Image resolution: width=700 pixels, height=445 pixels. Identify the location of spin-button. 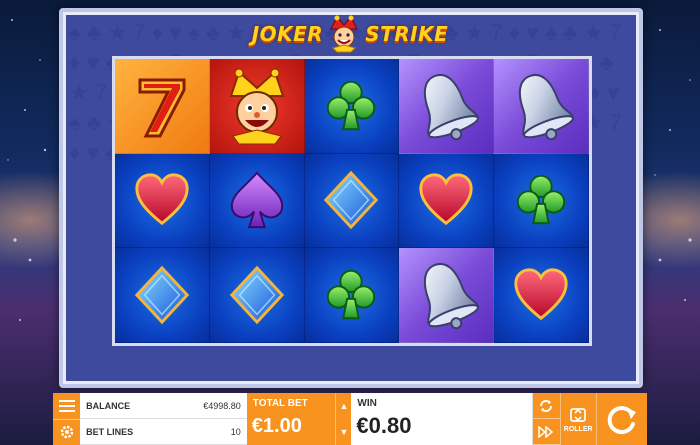
(621, 419).